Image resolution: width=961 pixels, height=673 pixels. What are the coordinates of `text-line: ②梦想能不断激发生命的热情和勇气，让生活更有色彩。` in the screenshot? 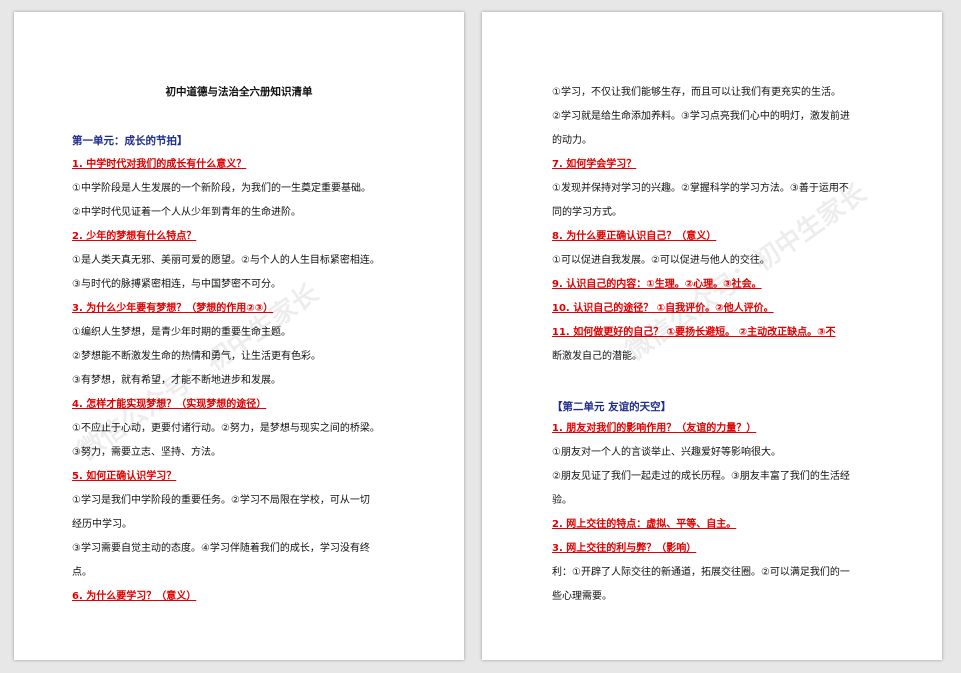 It's located at (196, 356).